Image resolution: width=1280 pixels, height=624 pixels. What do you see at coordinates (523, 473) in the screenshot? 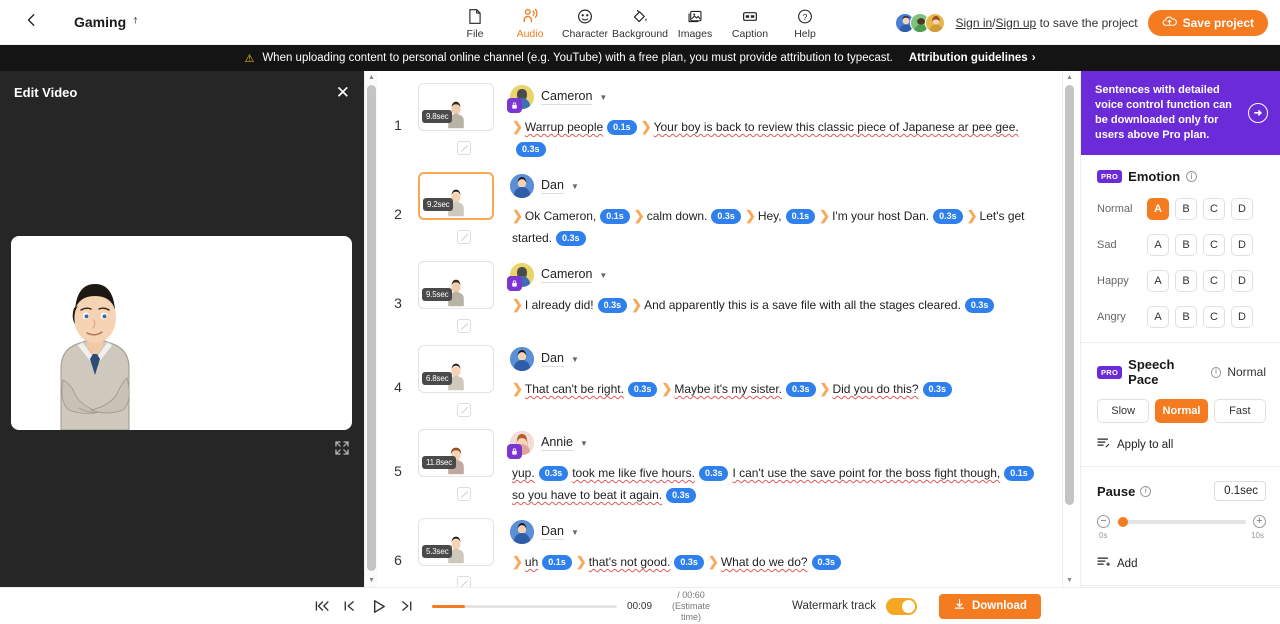
I see `script-segment: yup.` at bounding box center [523, 473].